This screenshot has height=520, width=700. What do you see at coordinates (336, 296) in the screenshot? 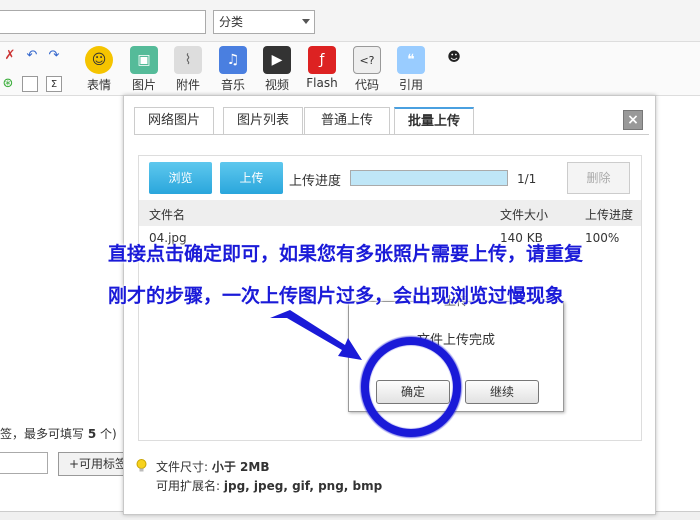
I see `annotation-line-2: 刚才的步骤，一次上传图片过多，会出现浏览过慢现象` at bounding box center [336, 296].